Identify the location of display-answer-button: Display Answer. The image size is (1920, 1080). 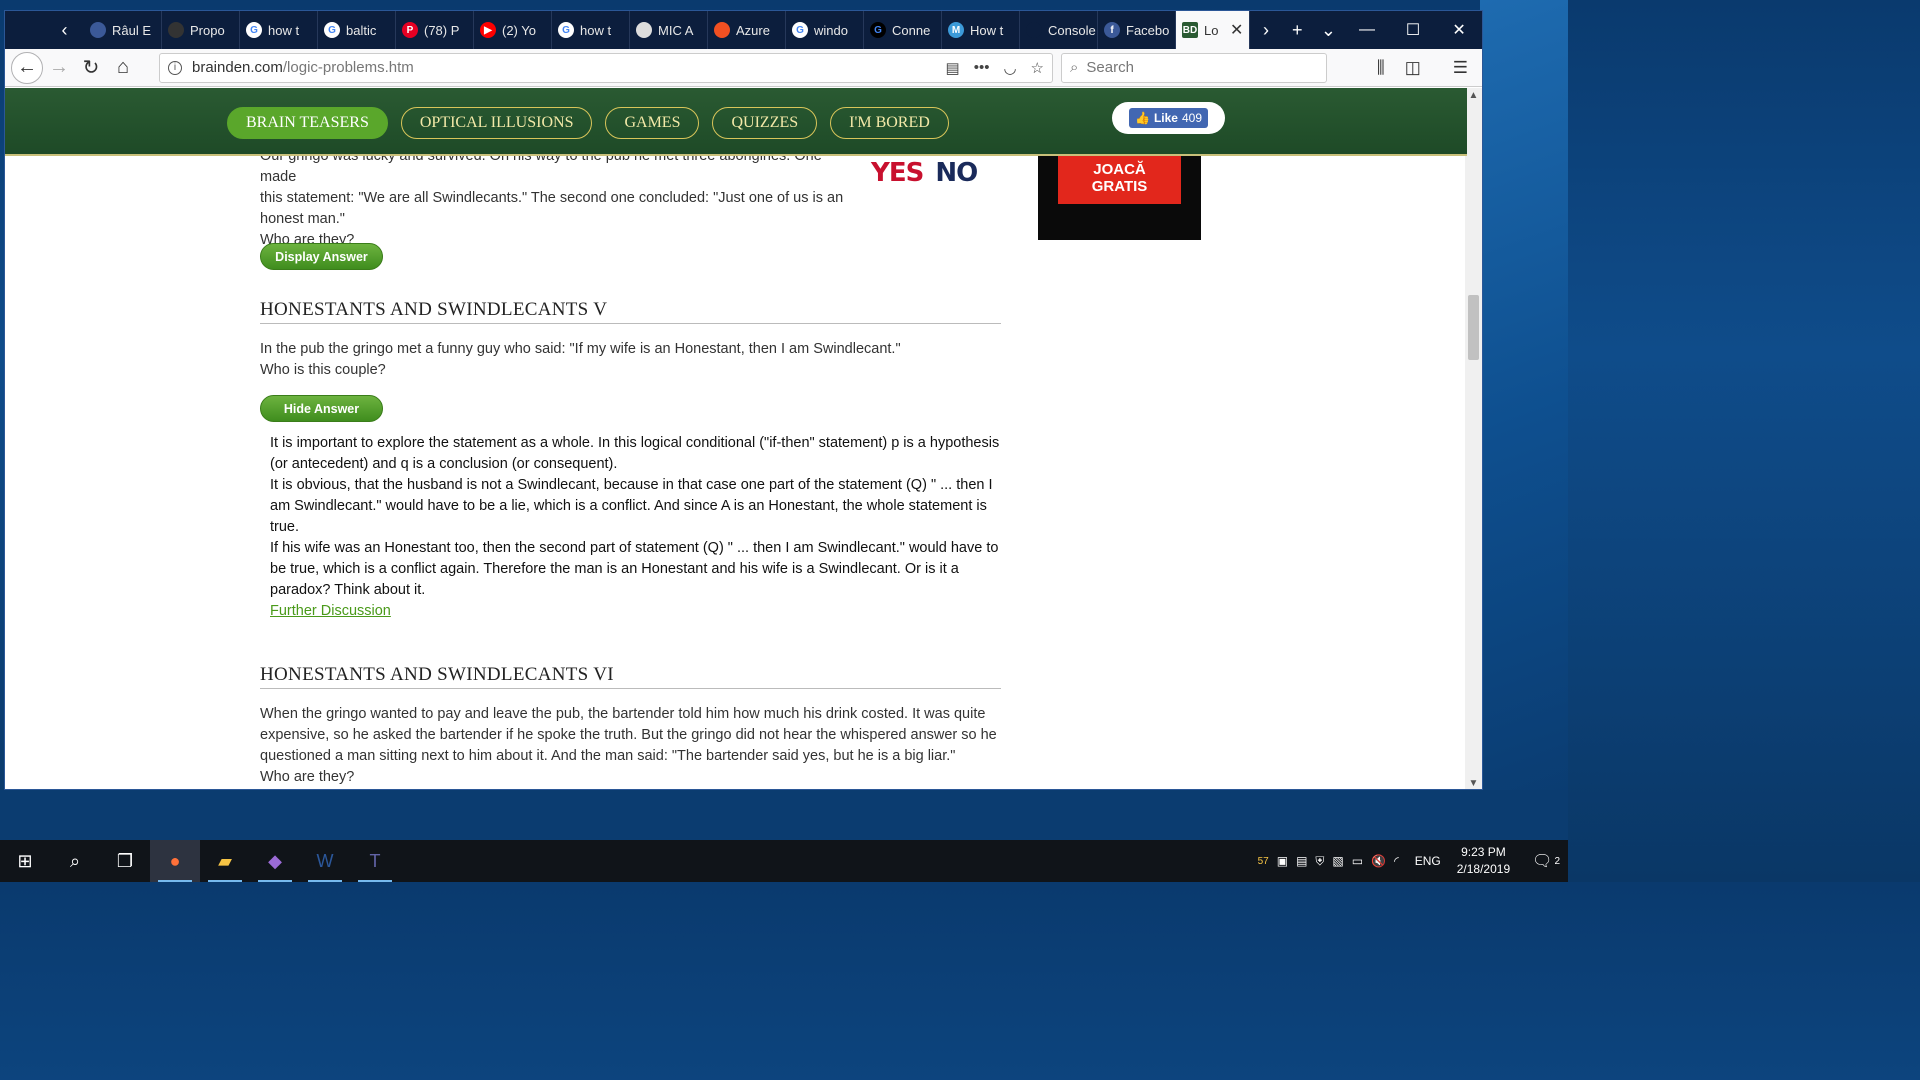
(321, 256).